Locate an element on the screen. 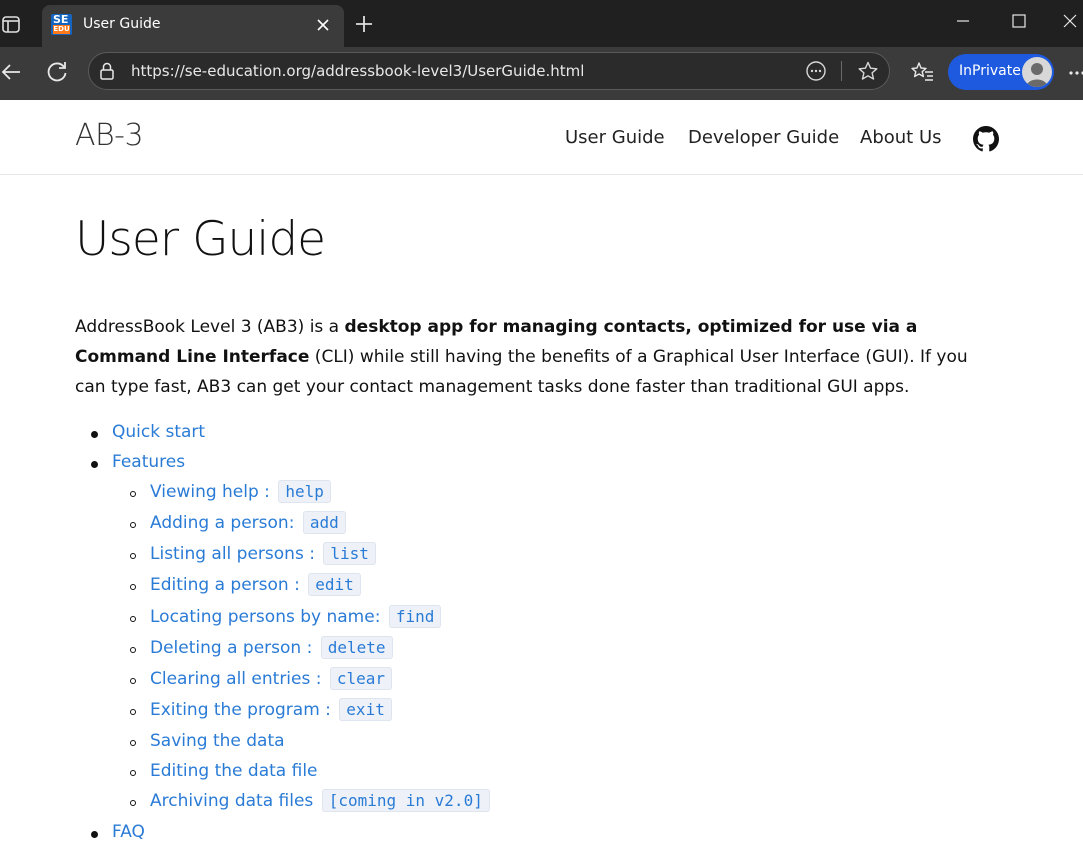  back-icon is located at coordinates (13, 72).